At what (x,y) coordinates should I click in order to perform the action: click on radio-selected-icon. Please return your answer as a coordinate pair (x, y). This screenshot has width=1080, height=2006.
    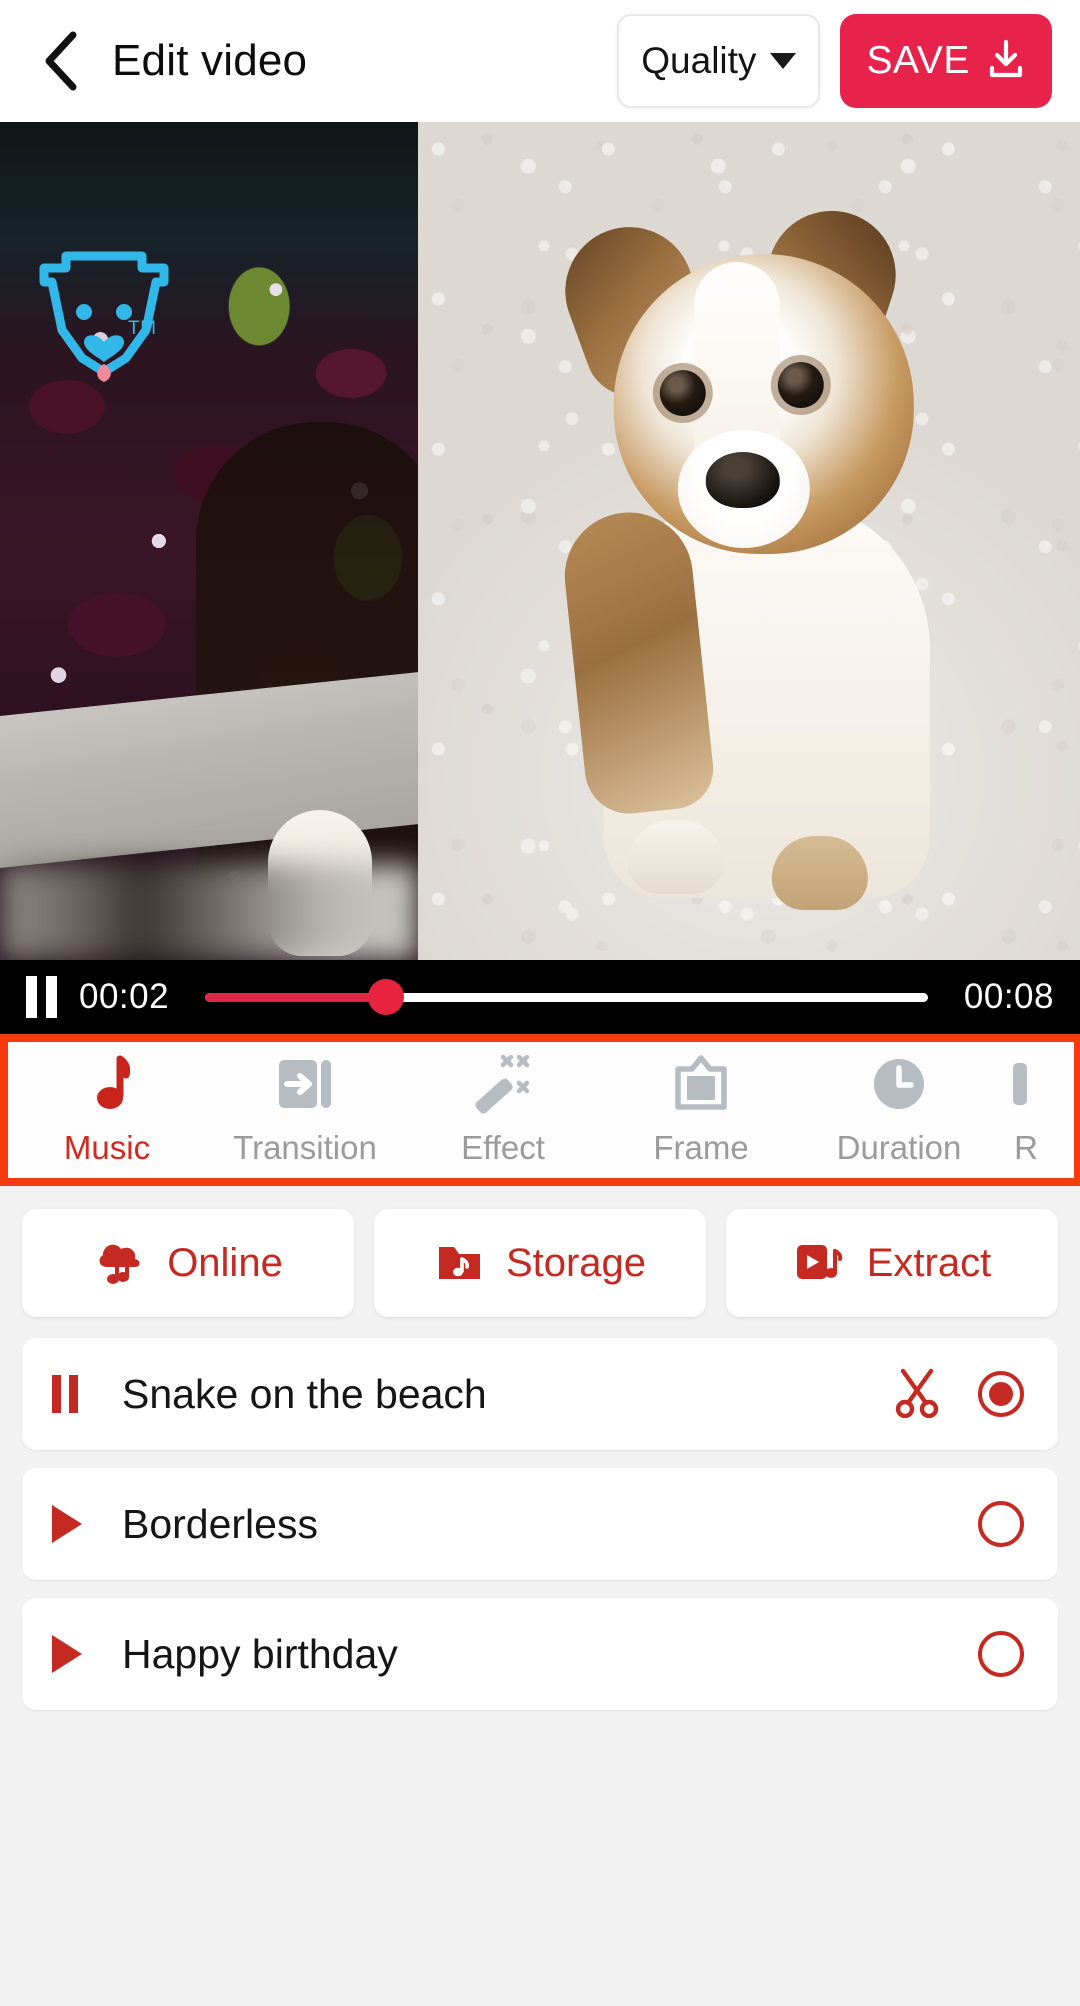
    Looking at the image, I should click on (1001, 1394).